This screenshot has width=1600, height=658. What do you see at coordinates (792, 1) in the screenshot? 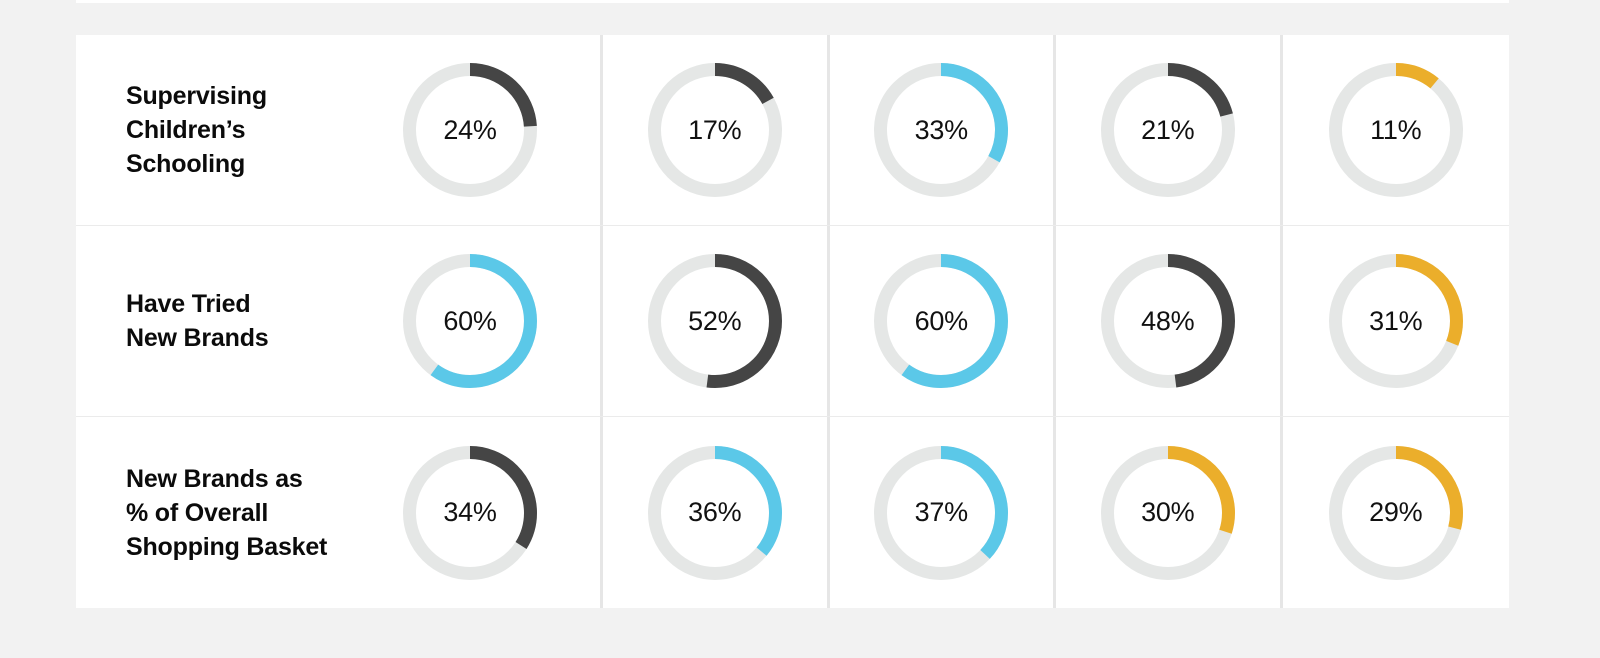
I see `previous-card-bottom-edge` at bounding box center [792, 1].